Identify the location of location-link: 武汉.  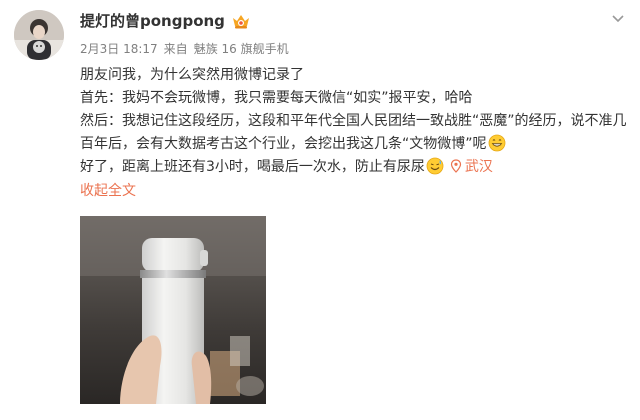
(471, 167).